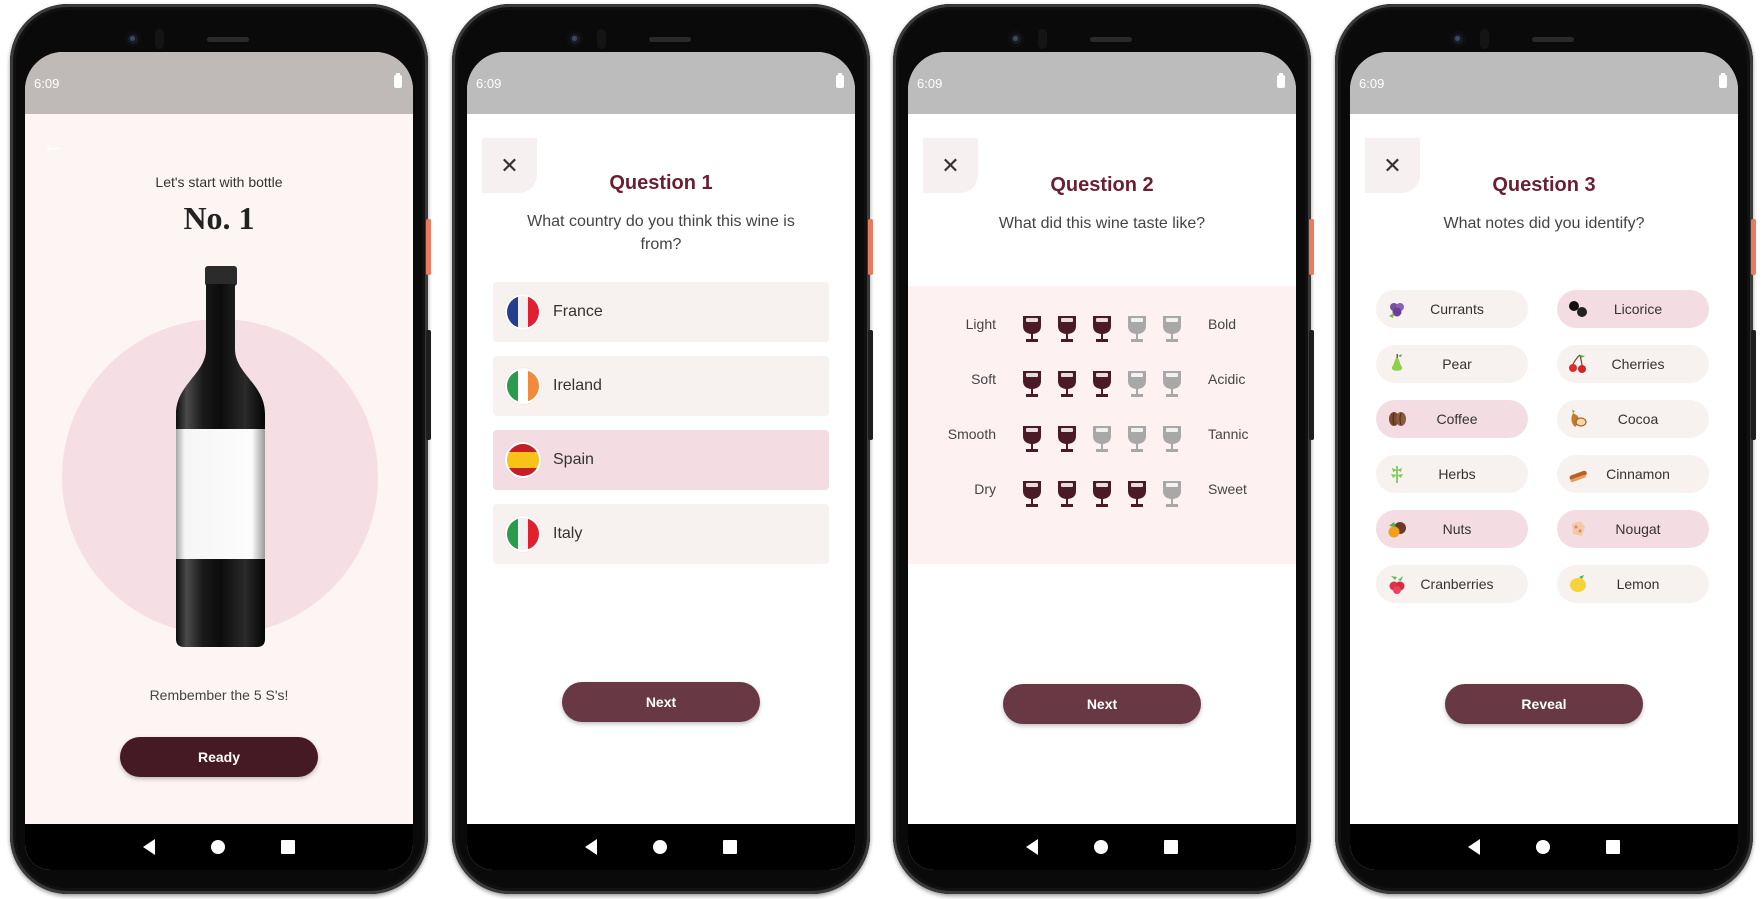 Image resolution: width=1762 pixels, height=899 pixels. I want to click on country-option-label: Spain, so click(573, 459).